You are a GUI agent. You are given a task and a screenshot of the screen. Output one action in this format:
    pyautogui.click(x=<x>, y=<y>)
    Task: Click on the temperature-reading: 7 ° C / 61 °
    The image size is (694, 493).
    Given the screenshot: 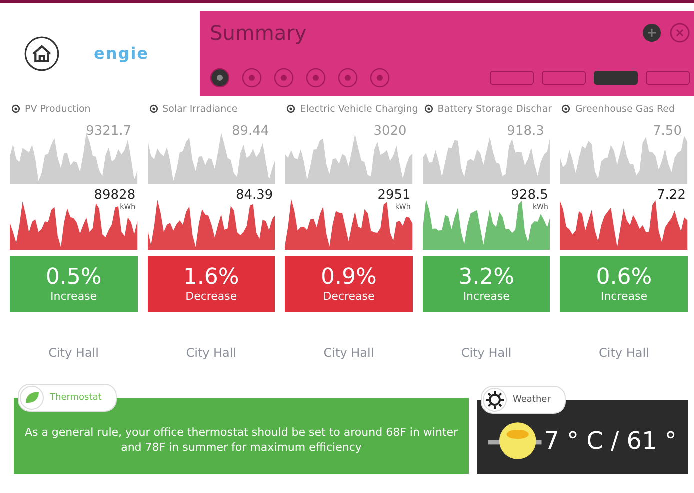 What is the action you would take?
    pyautogui.click(x=610, y=441)
    